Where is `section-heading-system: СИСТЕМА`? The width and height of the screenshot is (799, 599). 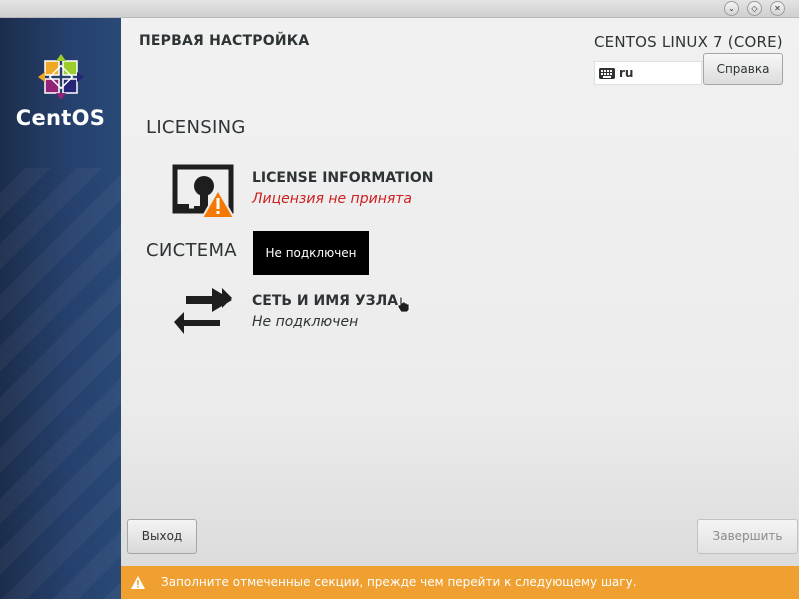
section-heading-system: СИСТЕМА is located at coordinates (191, 250).